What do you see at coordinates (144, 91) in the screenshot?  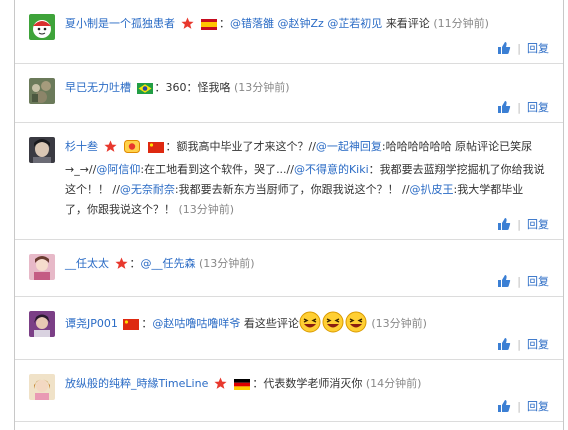 I see `brazil-flag-icon` at bounding box center [144, 91].